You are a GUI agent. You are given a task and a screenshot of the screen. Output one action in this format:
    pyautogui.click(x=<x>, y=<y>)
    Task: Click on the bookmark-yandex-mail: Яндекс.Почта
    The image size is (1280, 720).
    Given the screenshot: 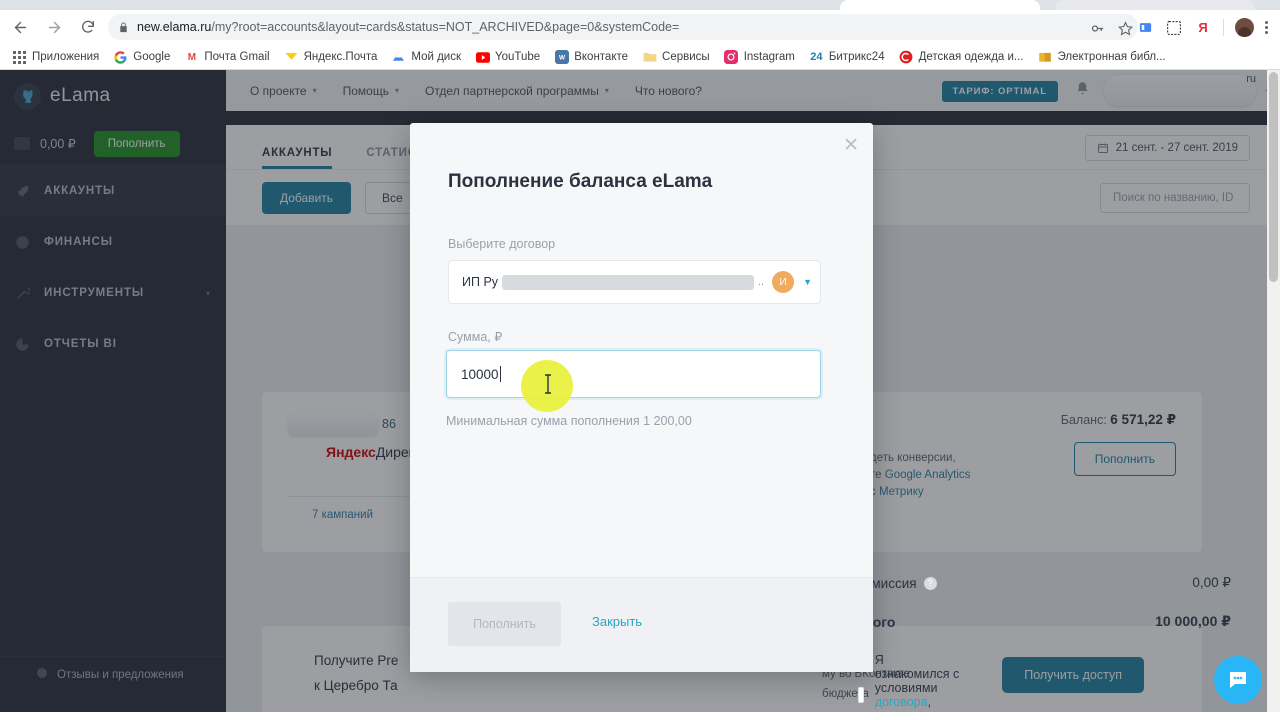 What is the action you would take?
    pyautogui.click(x=331, y=57)
    